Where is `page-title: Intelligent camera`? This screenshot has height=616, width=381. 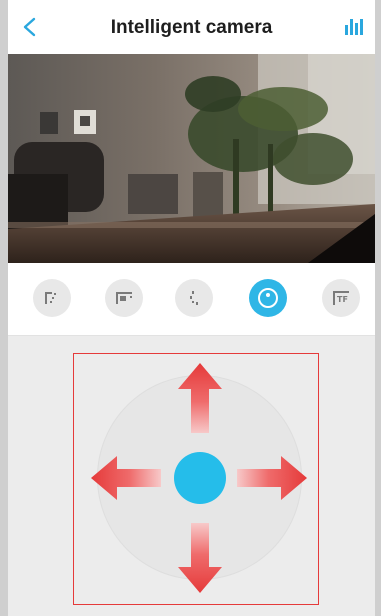 page-title: Intelligent camera is located at coordinates (191, 27).